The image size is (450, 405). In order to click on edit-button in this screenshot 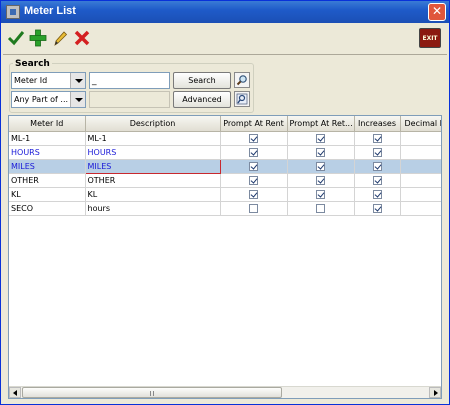, I will do `click(60, 38)`.